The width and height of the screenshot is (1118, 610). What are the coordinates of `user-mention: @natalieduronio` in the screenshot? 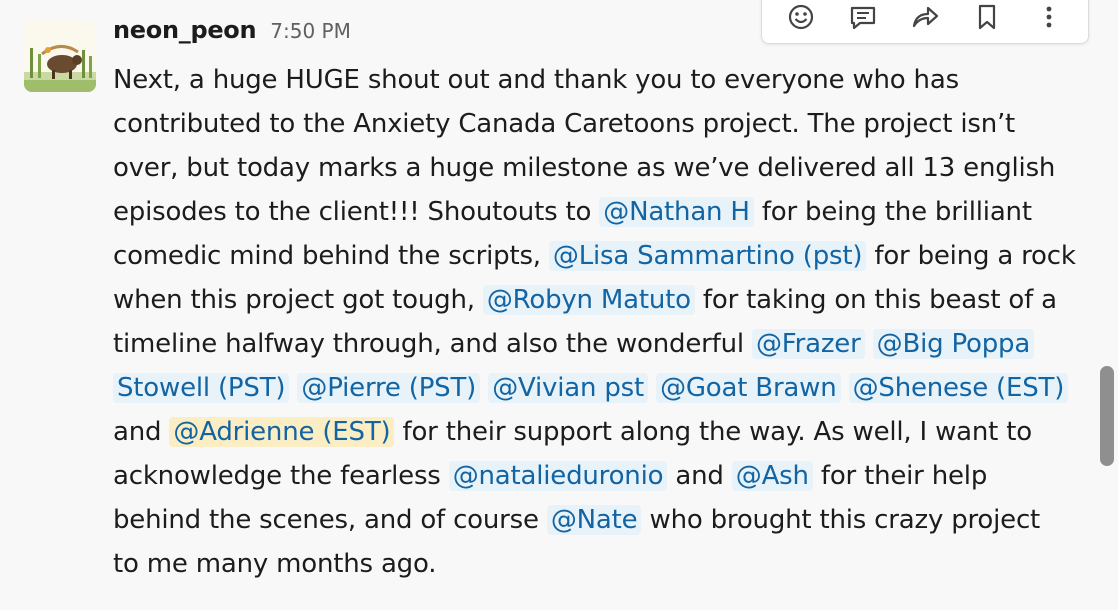 It's located at (558, 476).